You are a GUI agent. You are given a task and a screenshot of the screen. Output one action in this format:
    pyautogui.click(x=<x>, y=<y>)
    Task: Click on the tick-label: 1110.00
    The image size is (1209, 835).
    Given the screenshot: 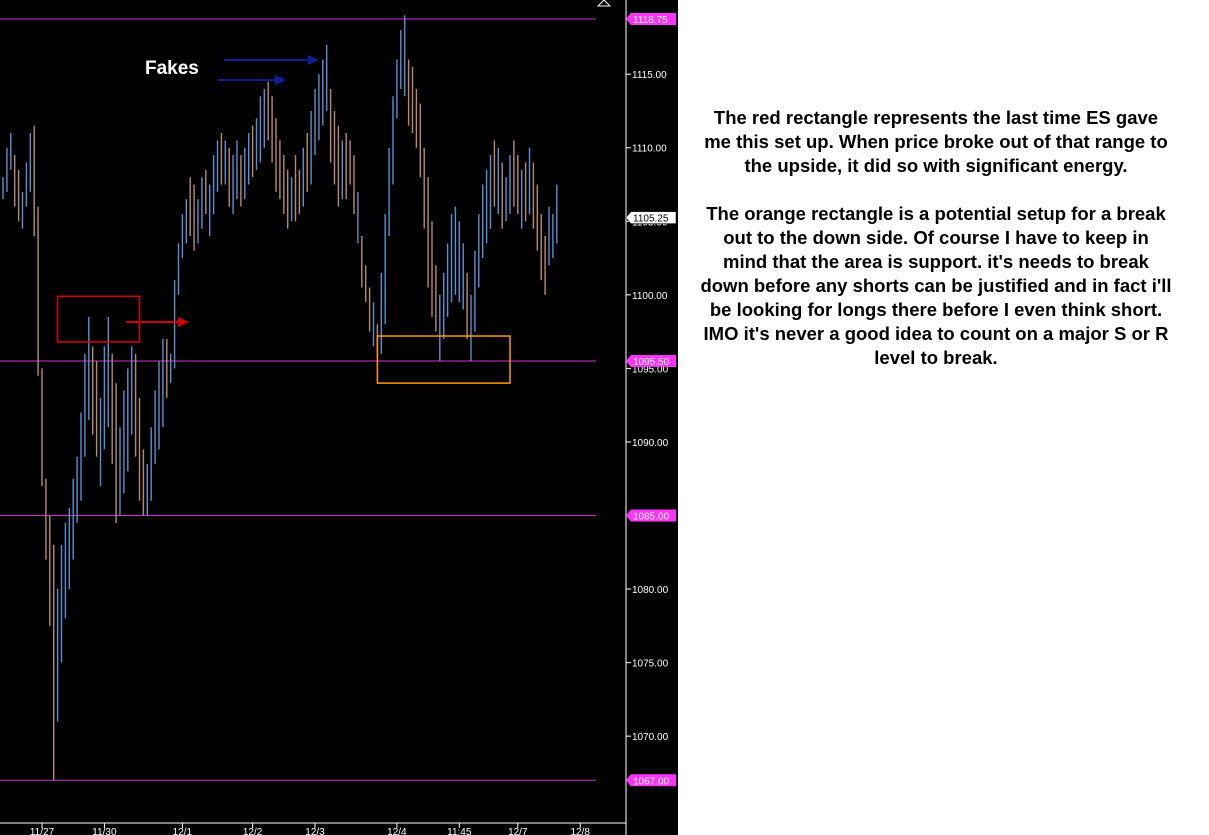 What is the action you would take?
    pyautogui.click(x=649, y=149)
    